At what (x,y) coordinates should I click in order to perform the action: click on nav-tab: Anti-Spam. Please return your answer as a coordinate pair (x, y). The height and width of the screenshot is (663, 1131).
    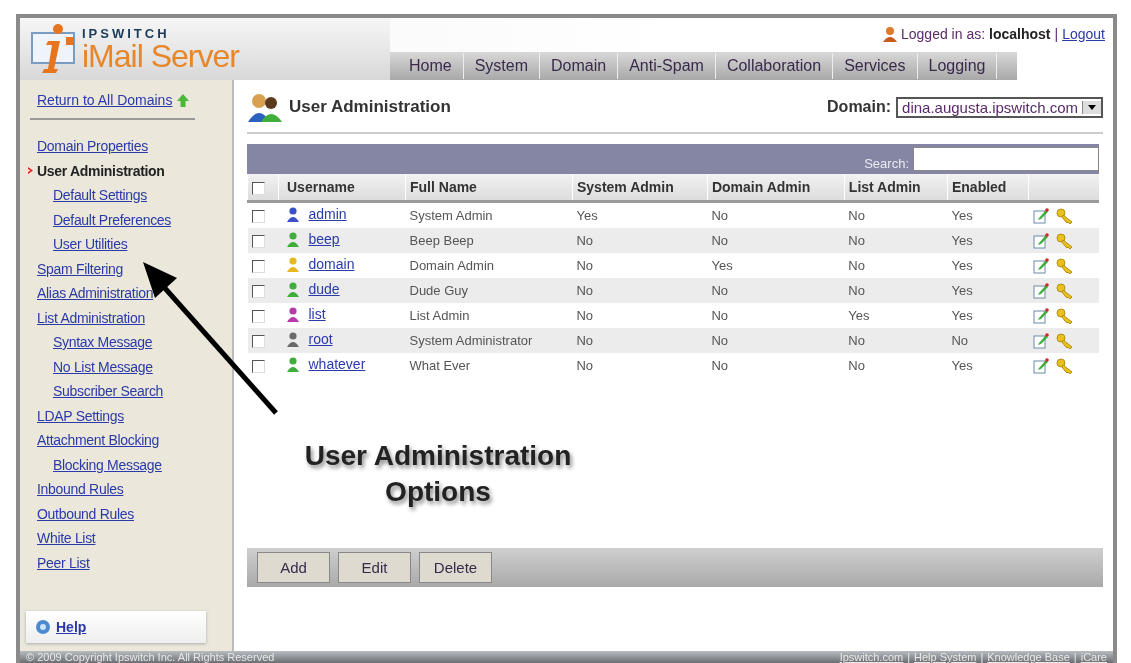
    Looking at the image, I should click on (667, 66).